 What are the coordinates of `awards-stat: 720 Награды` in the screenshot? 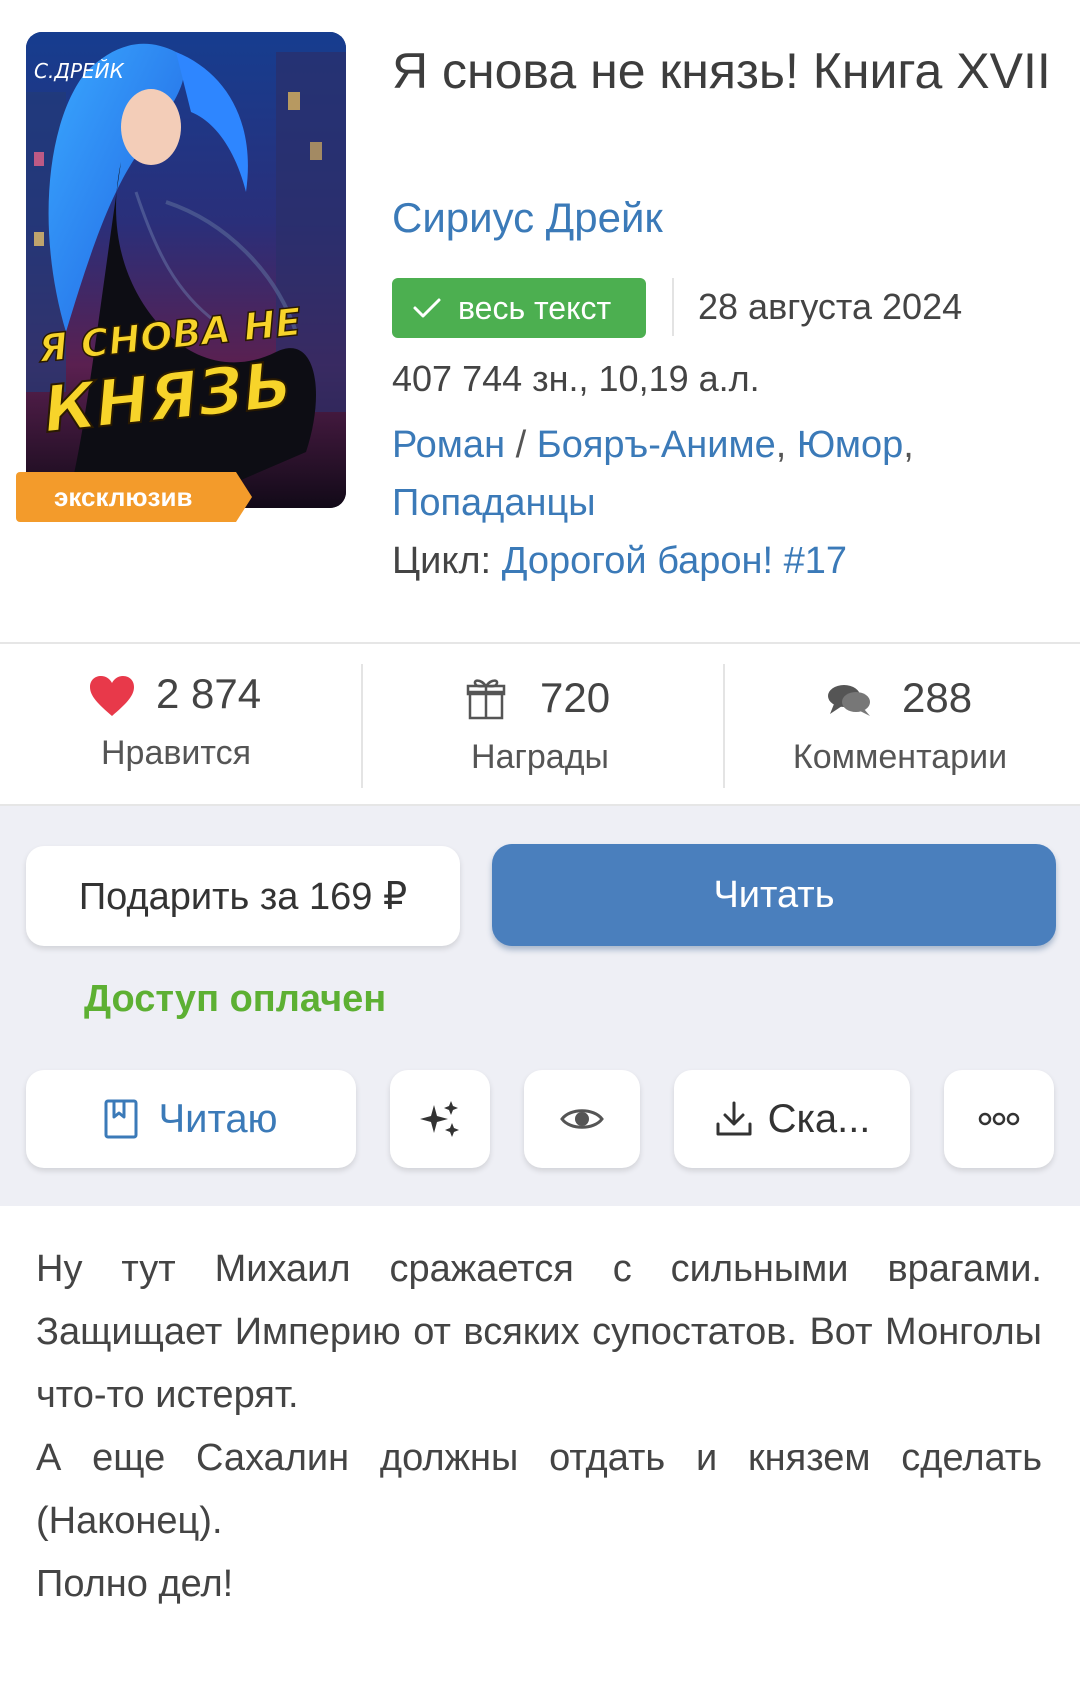 It's located at (542, 726).